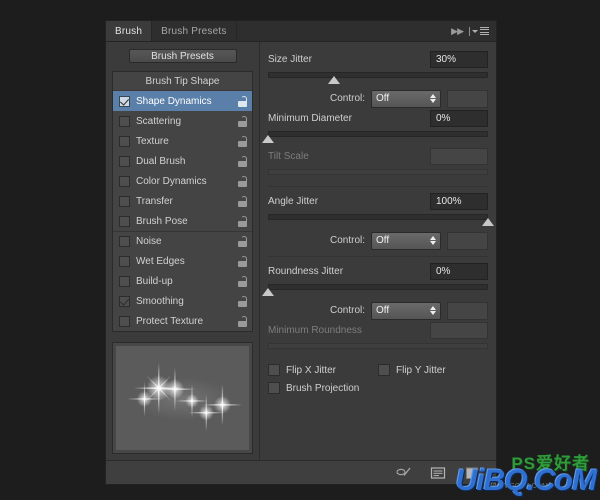 This screenshot has width=600, height=500. I want to click on angle-jitter-label: Angle Jitter, so click(293, 201).